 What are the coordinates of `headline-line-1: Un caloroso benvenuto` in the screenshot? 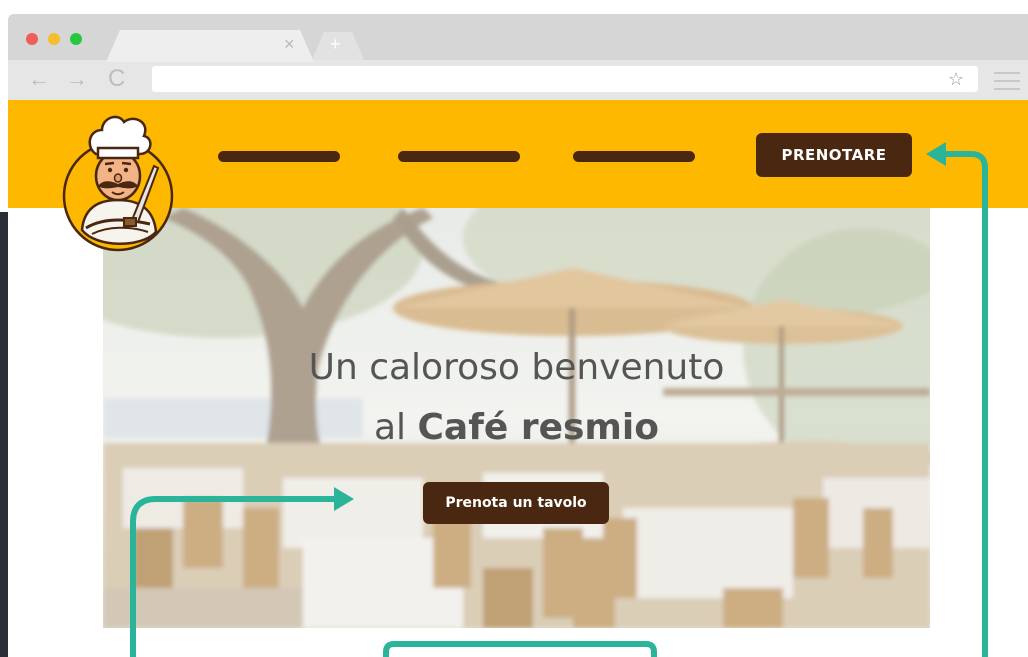 It's located at (516, 367).